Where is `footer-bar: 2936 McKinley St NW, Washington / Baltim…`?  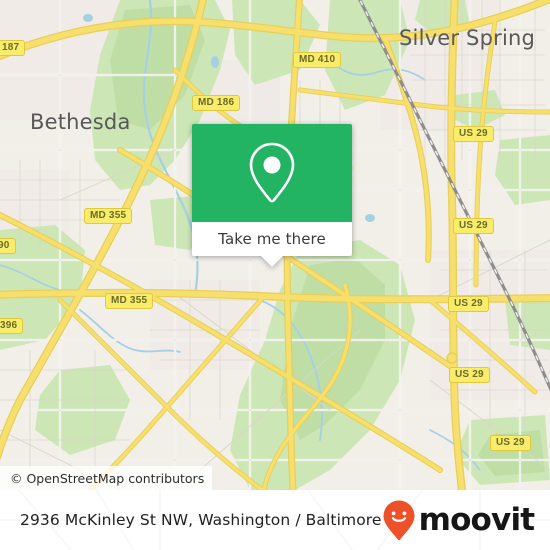
footer-bar: 2936 McKinley St NW, Washington / Baltim… is located at coordinates (275, 520).